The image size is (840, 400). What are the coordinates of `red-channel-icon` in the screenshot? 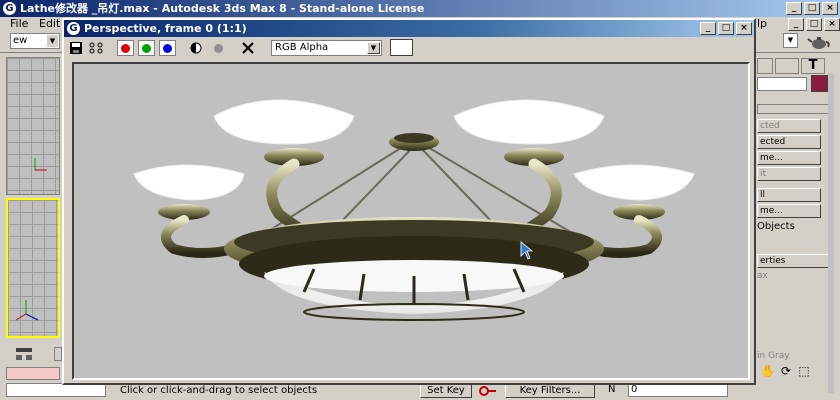 It's located at (125, 48).